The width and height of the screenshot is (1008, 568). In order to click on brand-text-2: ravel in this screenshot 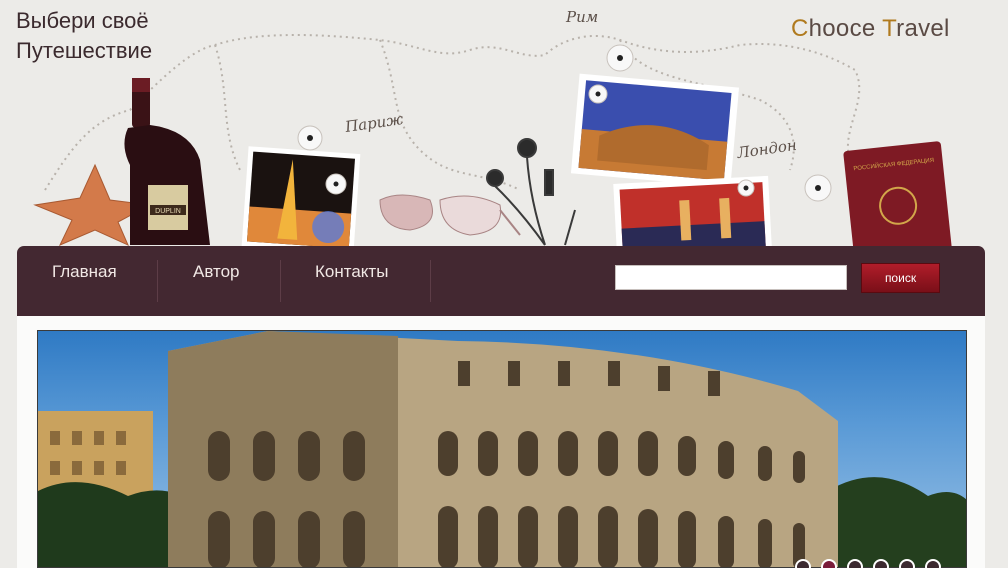, I will do `click(923, 28)`.